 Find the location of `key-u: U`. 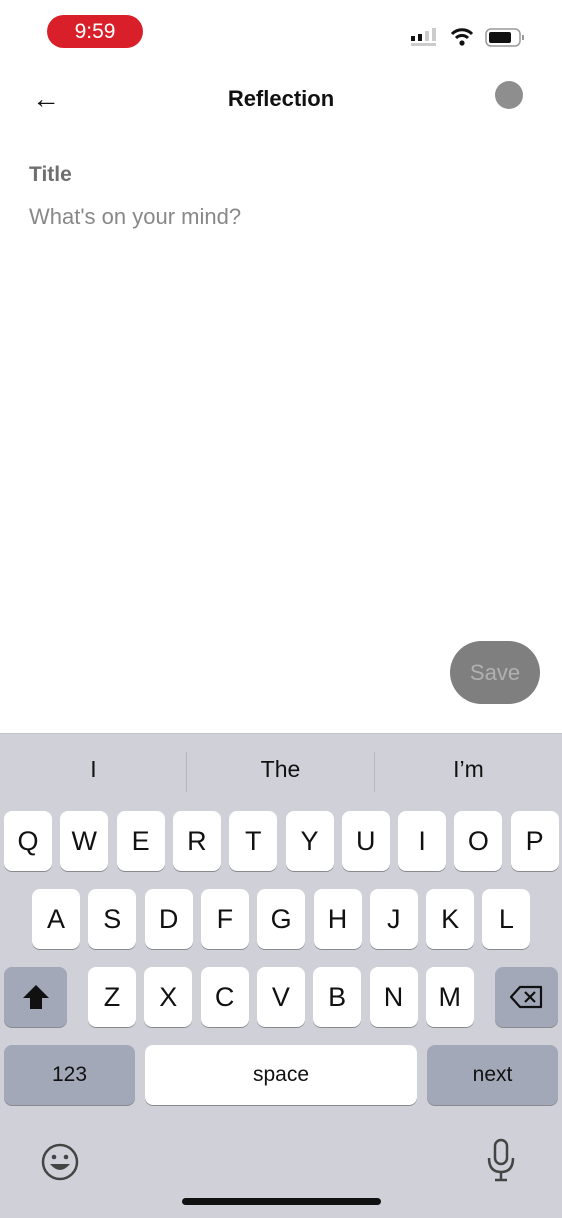

key-u: U is located at coordinates (365, 841).